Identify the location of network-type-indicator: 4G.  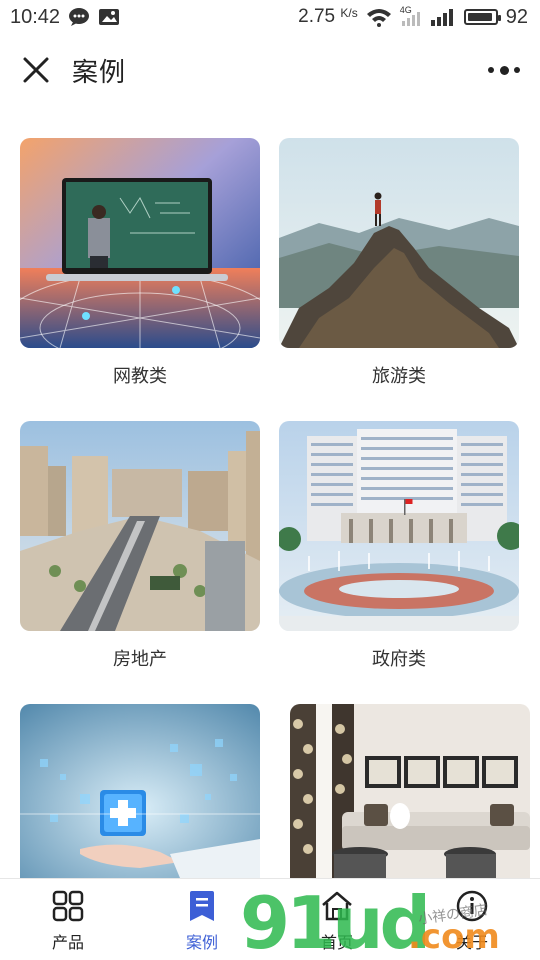
(411, 16).